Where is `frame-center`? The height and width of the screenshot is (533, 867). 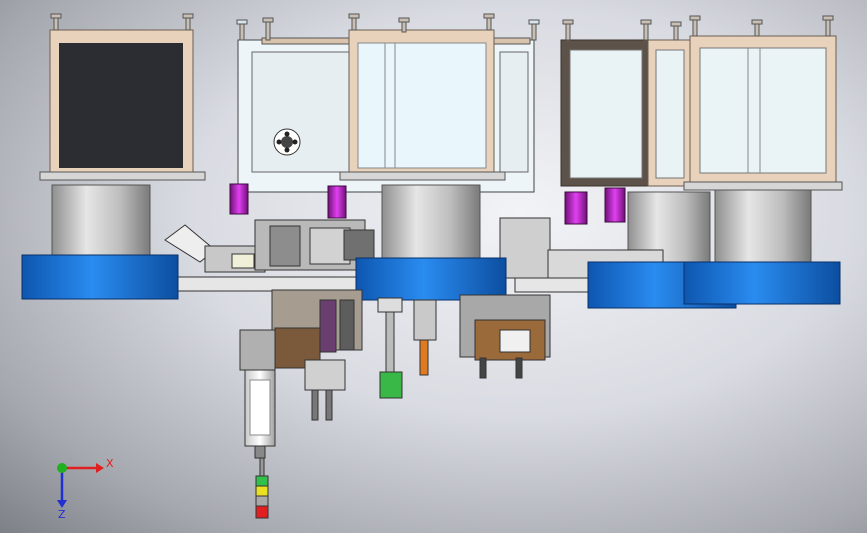 frame-center is located at coordinates (422, 105).